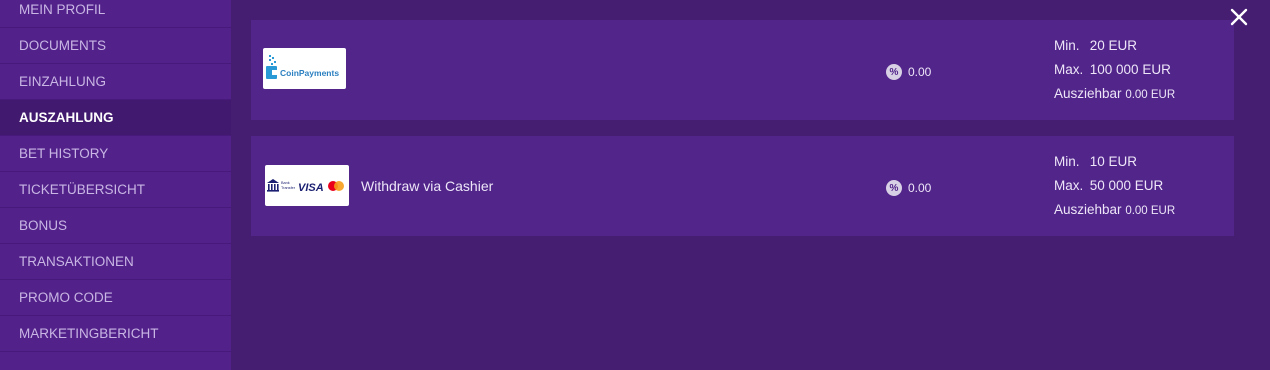  What do you see at coordinates (115, 298) in the screenshot?
I see `sidebar-item-promo-code: PROMO CODE` at bounding box center [115, 298].